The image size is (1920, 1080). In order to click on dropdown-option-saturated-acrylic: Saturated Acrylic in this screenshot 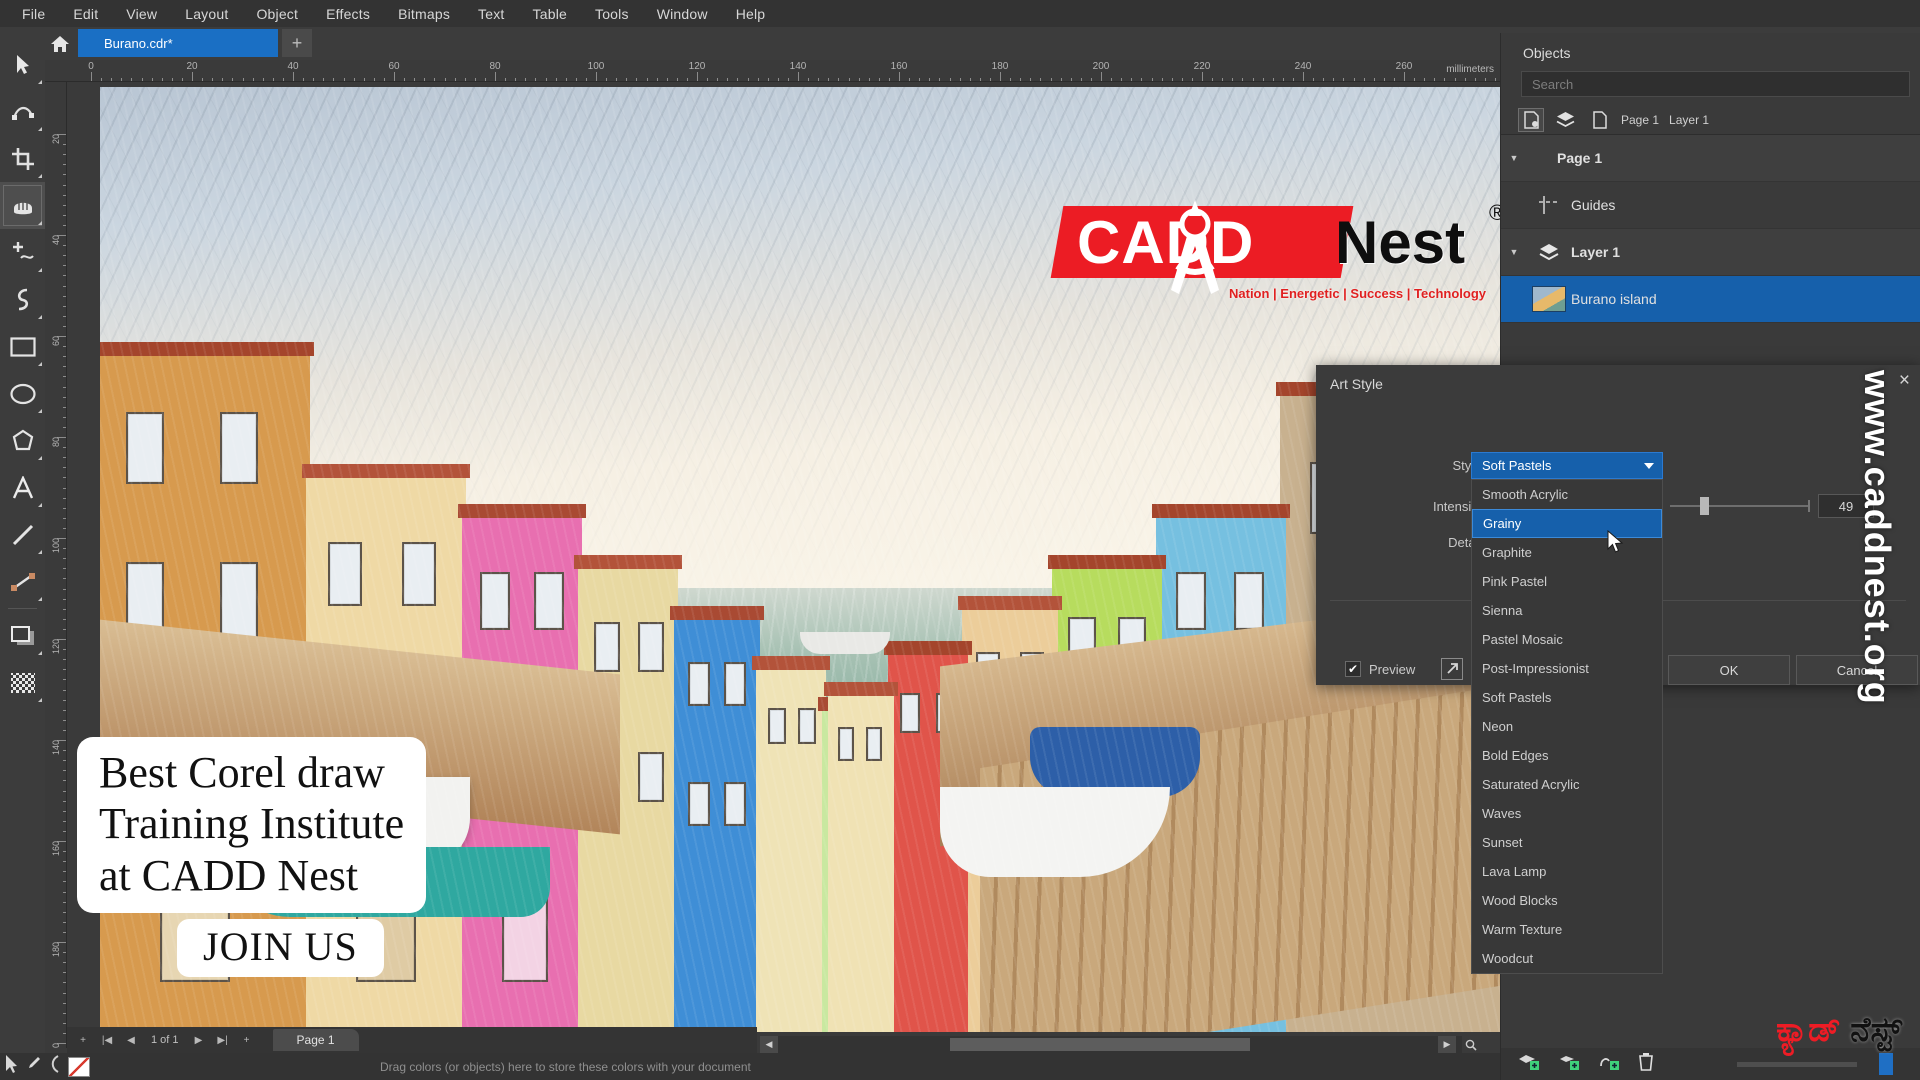, I will do `click(1567, 784)`.